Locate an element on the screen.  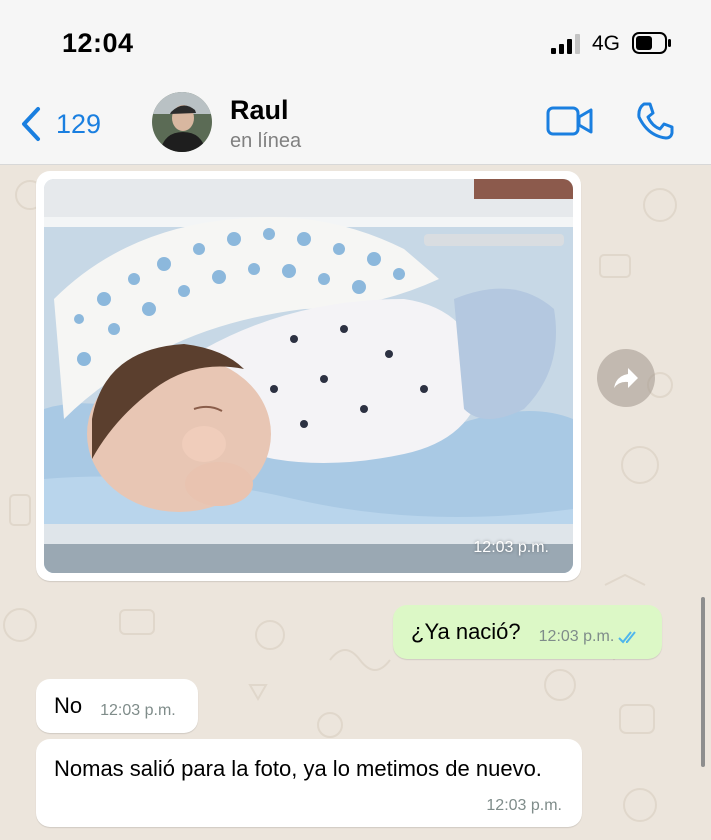
forward-arrow-icon is located at coordinates (626, 378).